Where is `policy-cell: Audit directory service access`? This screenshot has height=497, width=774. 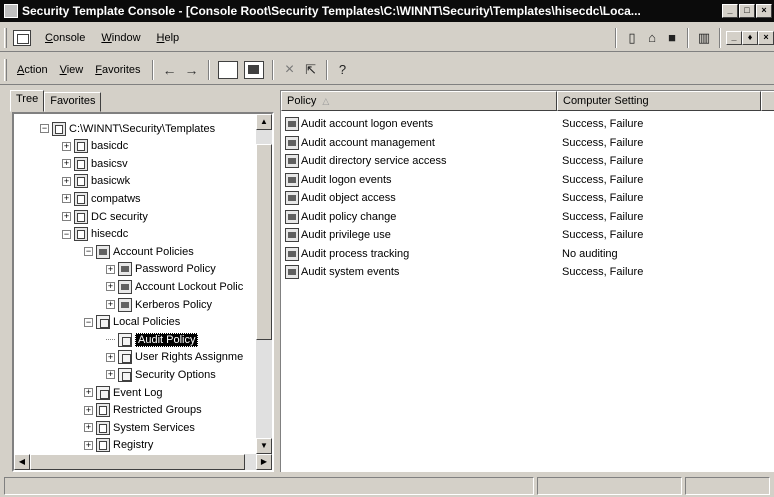
policy-cell: Audit directory service access is located at coordinates (421, 161).